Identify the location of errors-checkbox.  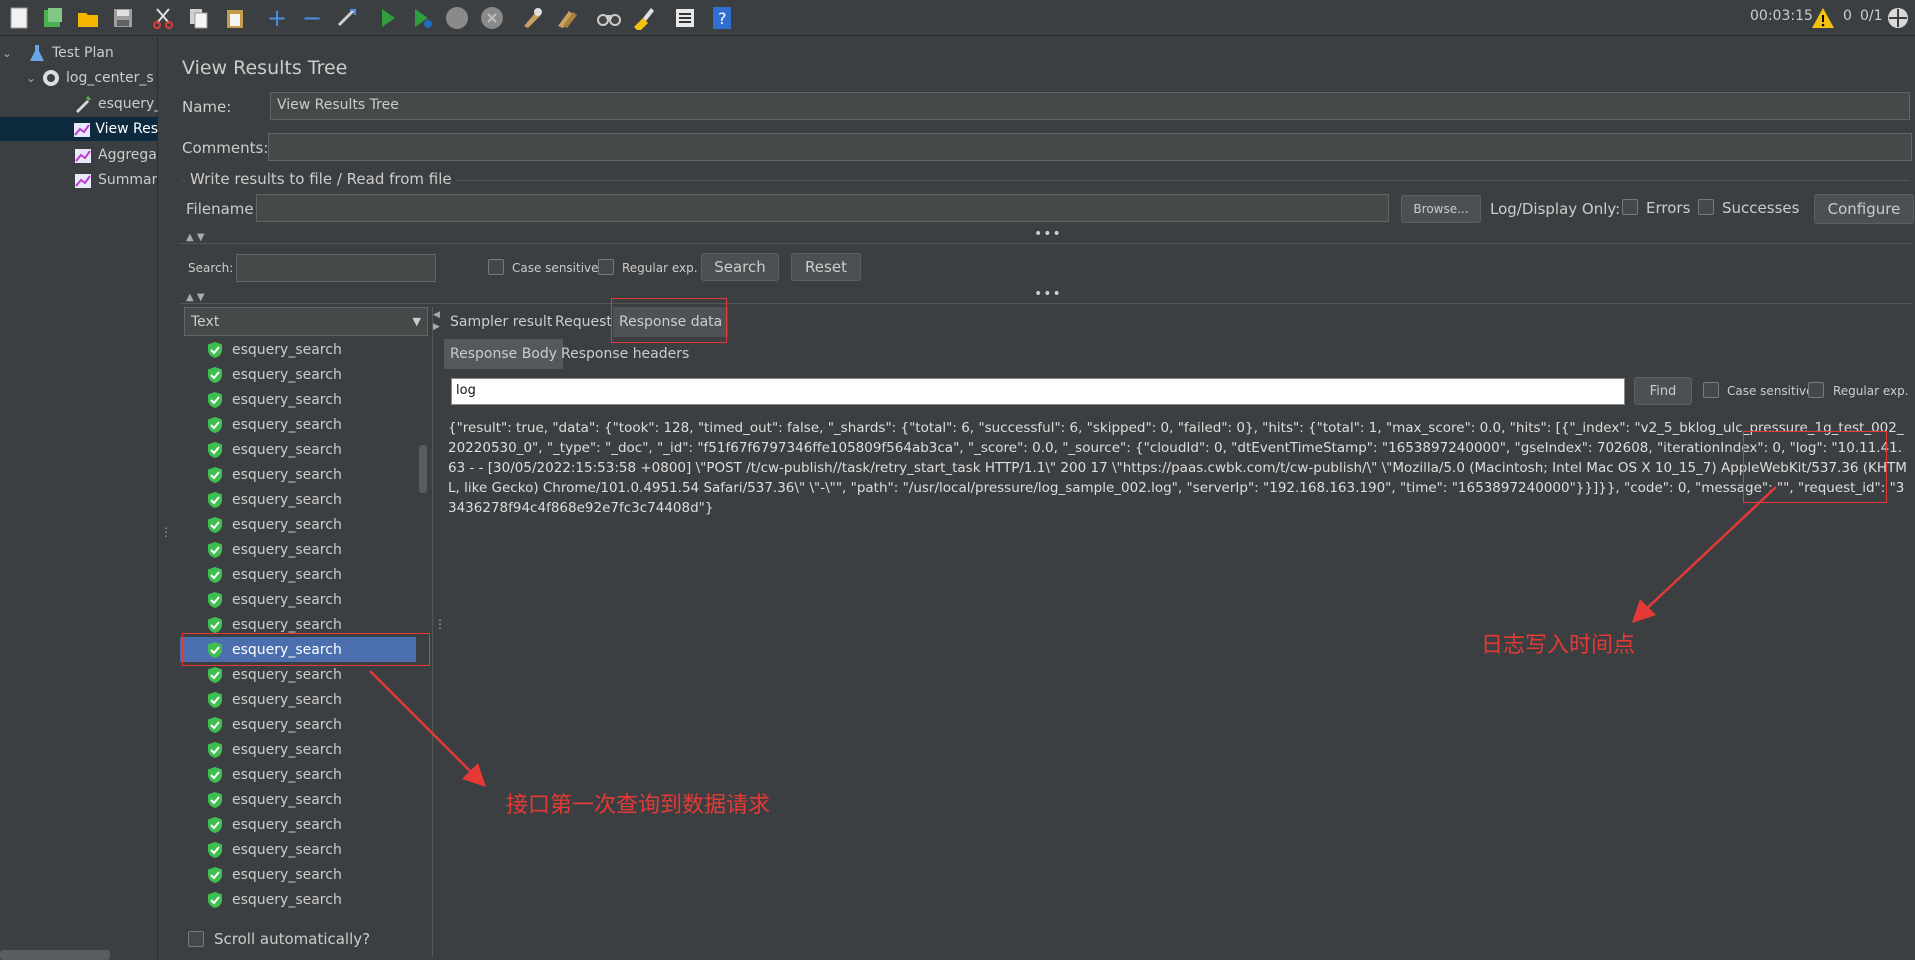
(1630, 207).